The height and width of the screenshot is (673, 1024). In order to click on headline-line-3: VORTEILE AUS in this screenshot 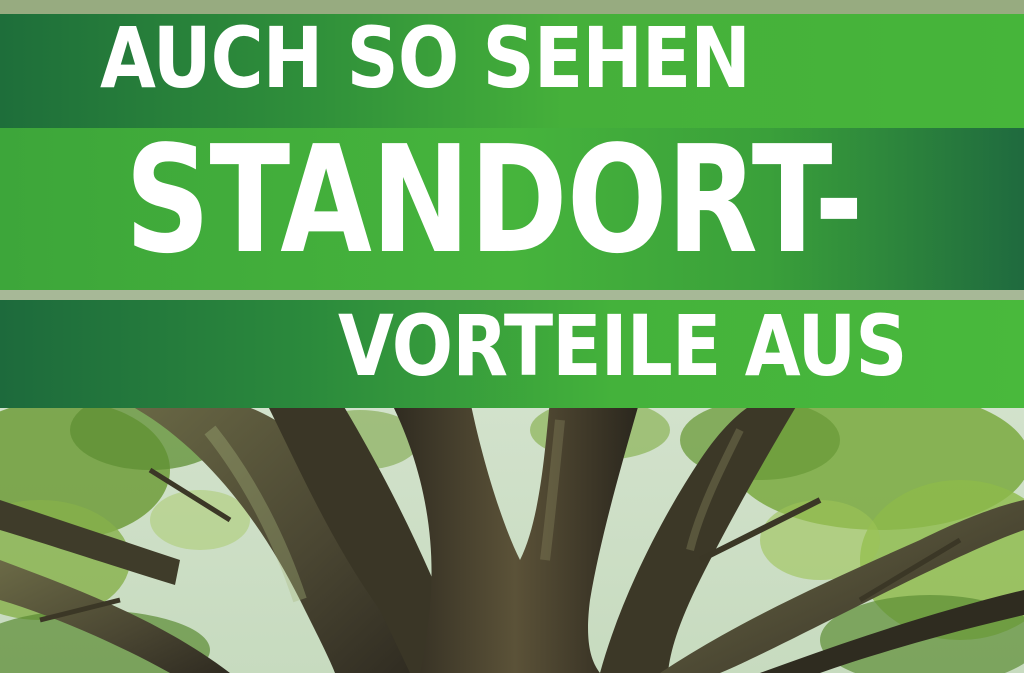, I will do `click(622, 346)`.